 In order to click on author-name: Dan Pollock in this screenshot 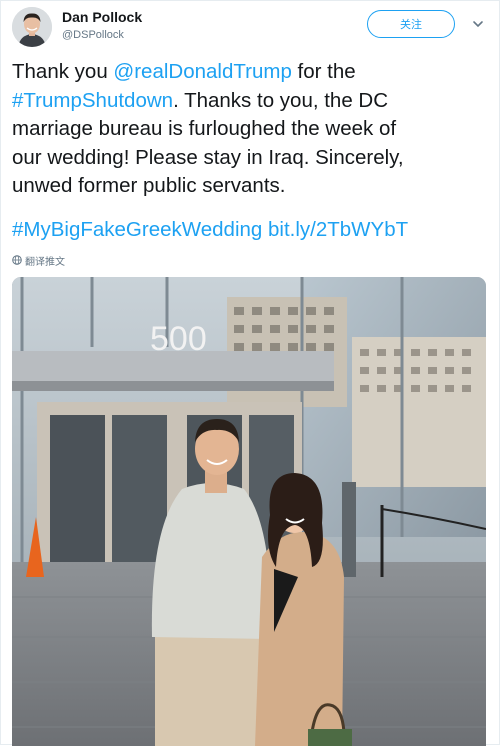, I will do `click(102, 17)`.